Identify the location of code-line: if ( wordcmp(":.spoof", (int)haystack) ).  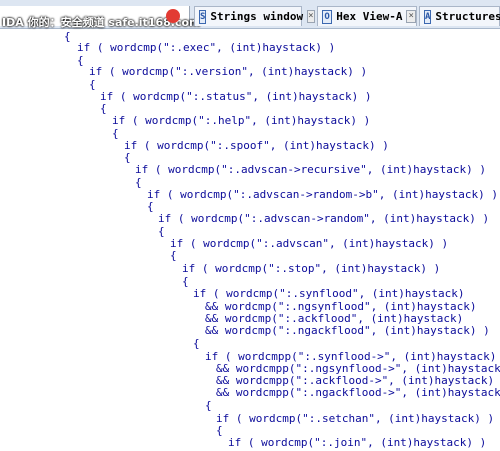
(256, 145).